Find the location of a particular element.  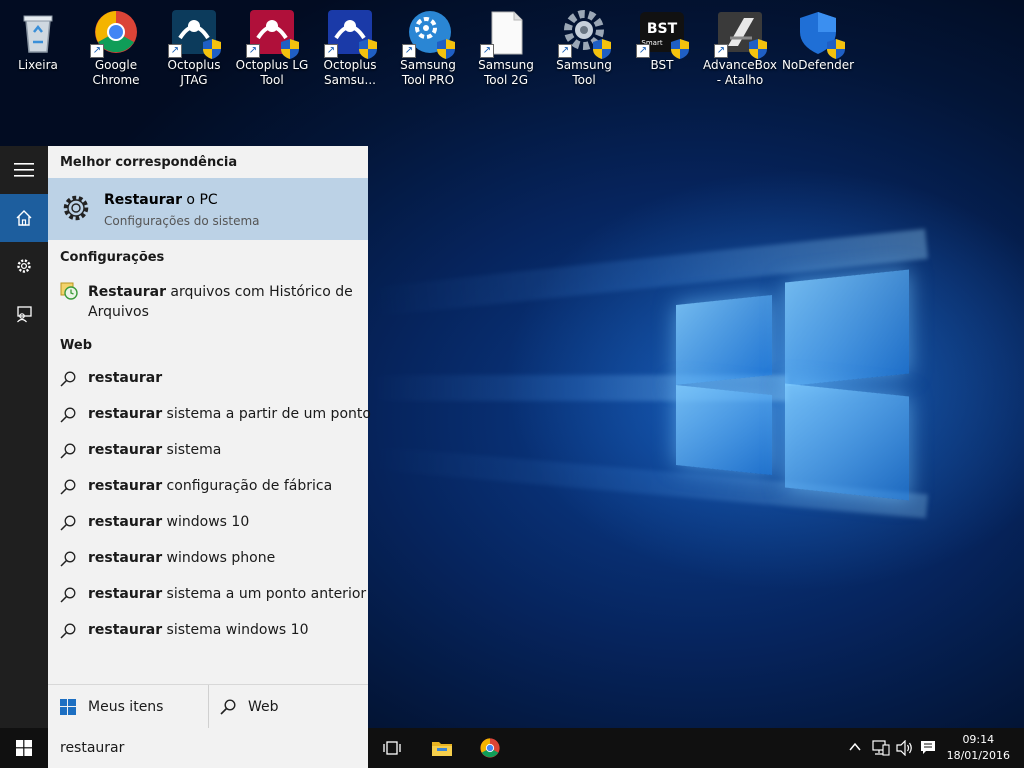

web-result-item: restaurar windows 10 is located at coordinates (208, 524).